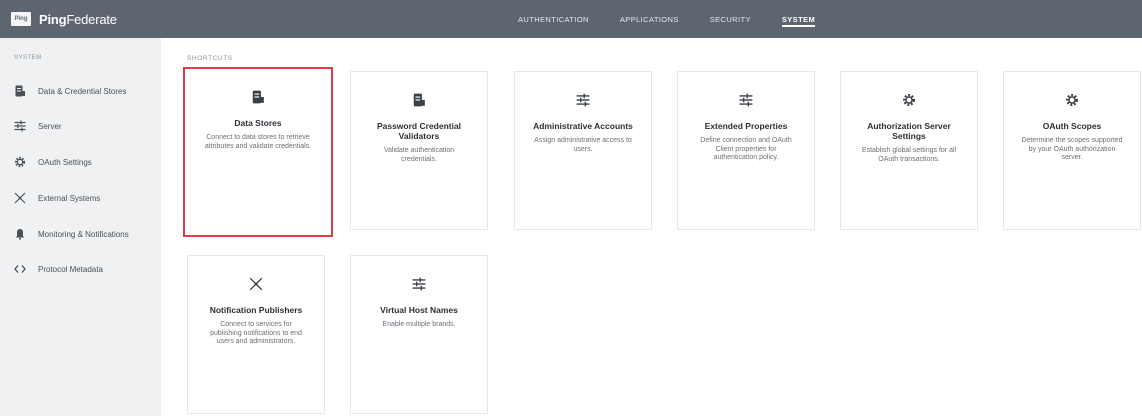  What do you see at coordinates (28, 58) in the screenshot?
I see `sidebar-header: SYSTEM` at bounding box center [28, 58].